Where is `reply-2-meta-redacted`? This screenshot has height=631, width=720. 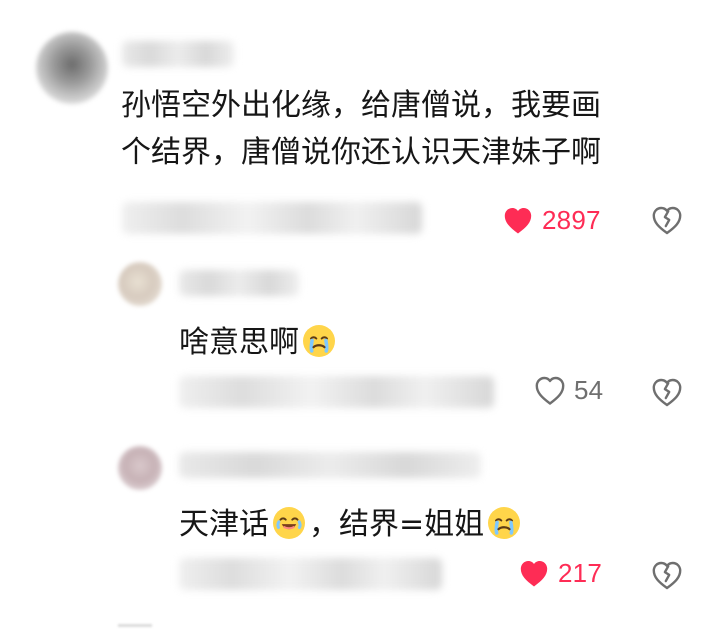
reply-2-meta-redacted is located at coordinates (310, 574).